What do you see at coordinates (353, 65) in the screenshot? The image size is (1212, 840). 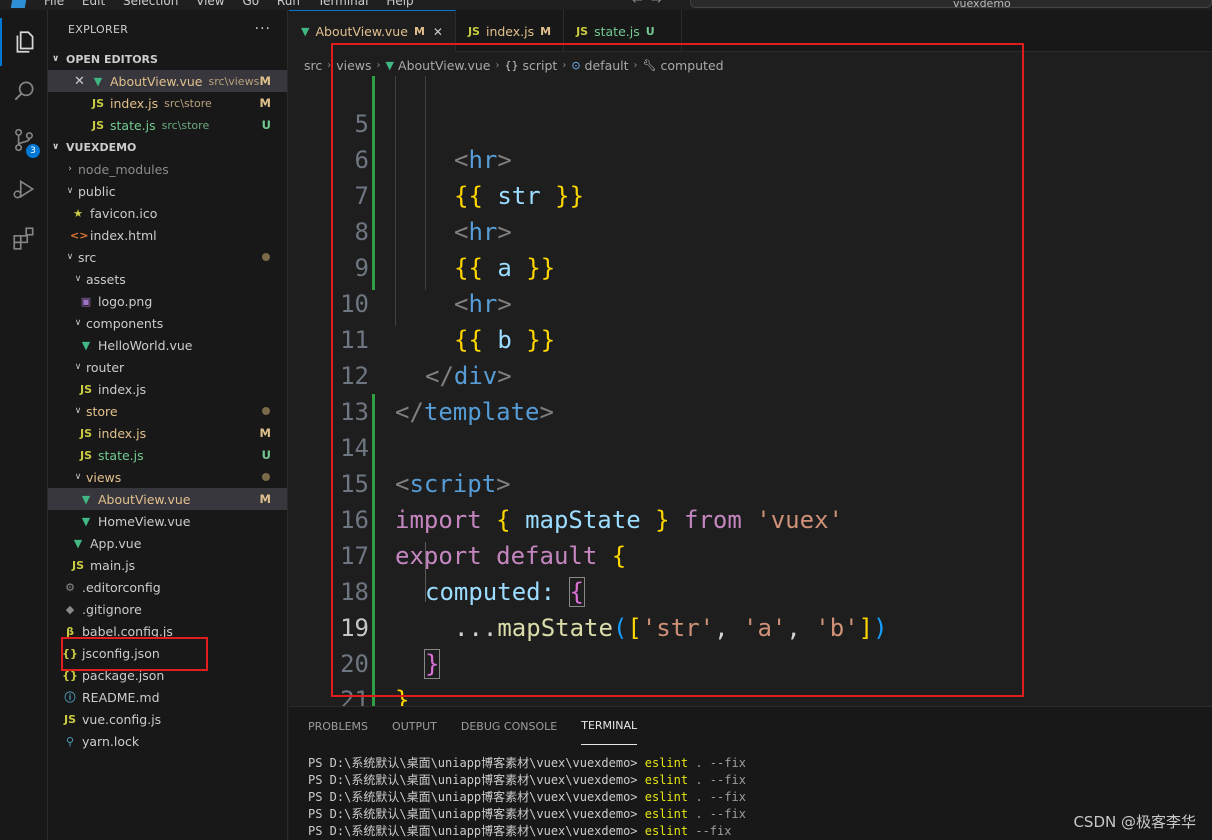 I see `breadcrumb-item: views` at bounding box center [353, 65].